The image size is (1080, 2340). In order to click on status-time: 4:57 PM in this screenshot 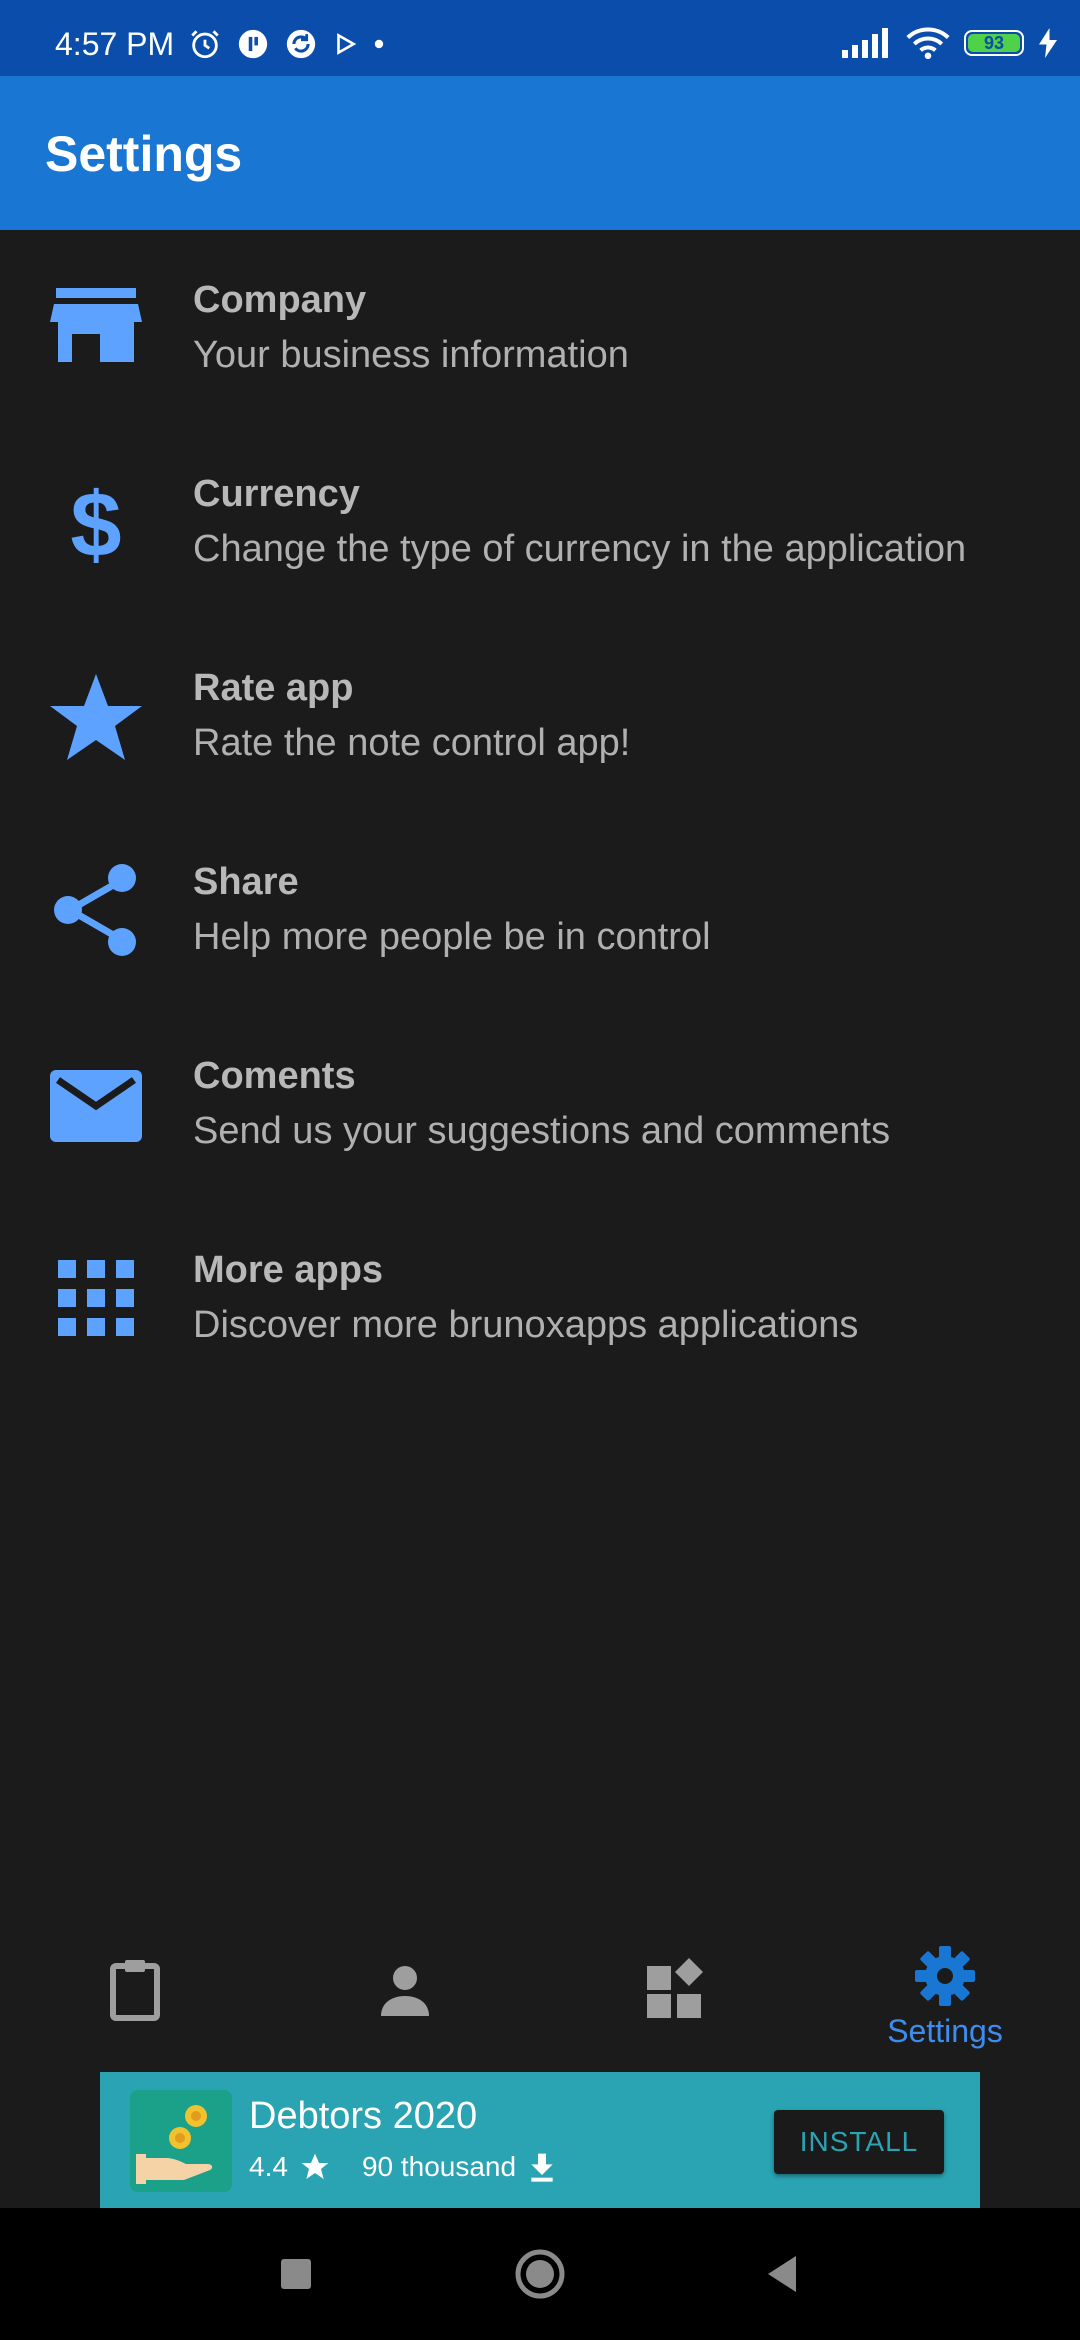, I will do `click(115, 44)`.